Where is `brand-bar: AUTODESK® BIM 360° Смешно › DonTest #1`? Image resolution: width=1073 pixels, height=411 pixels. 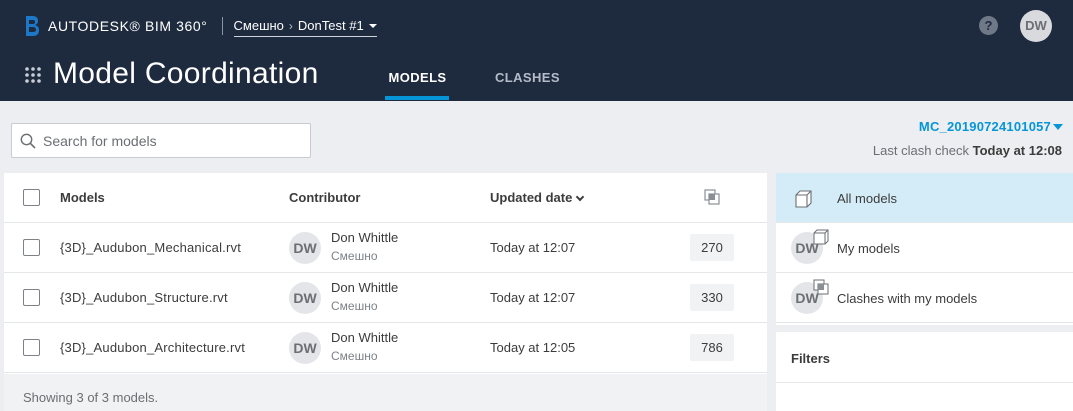 brand-bar: AUTODESK® BIM 360° Смешно › DonTest #1 is located at coordinates (200, 26).